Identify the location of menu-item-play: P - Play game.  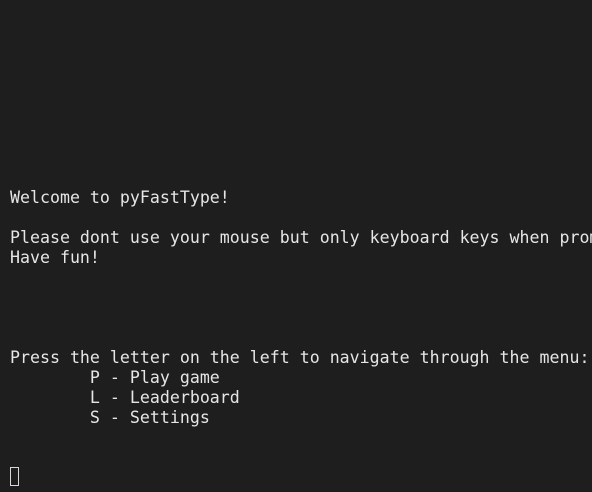
(115, 377).